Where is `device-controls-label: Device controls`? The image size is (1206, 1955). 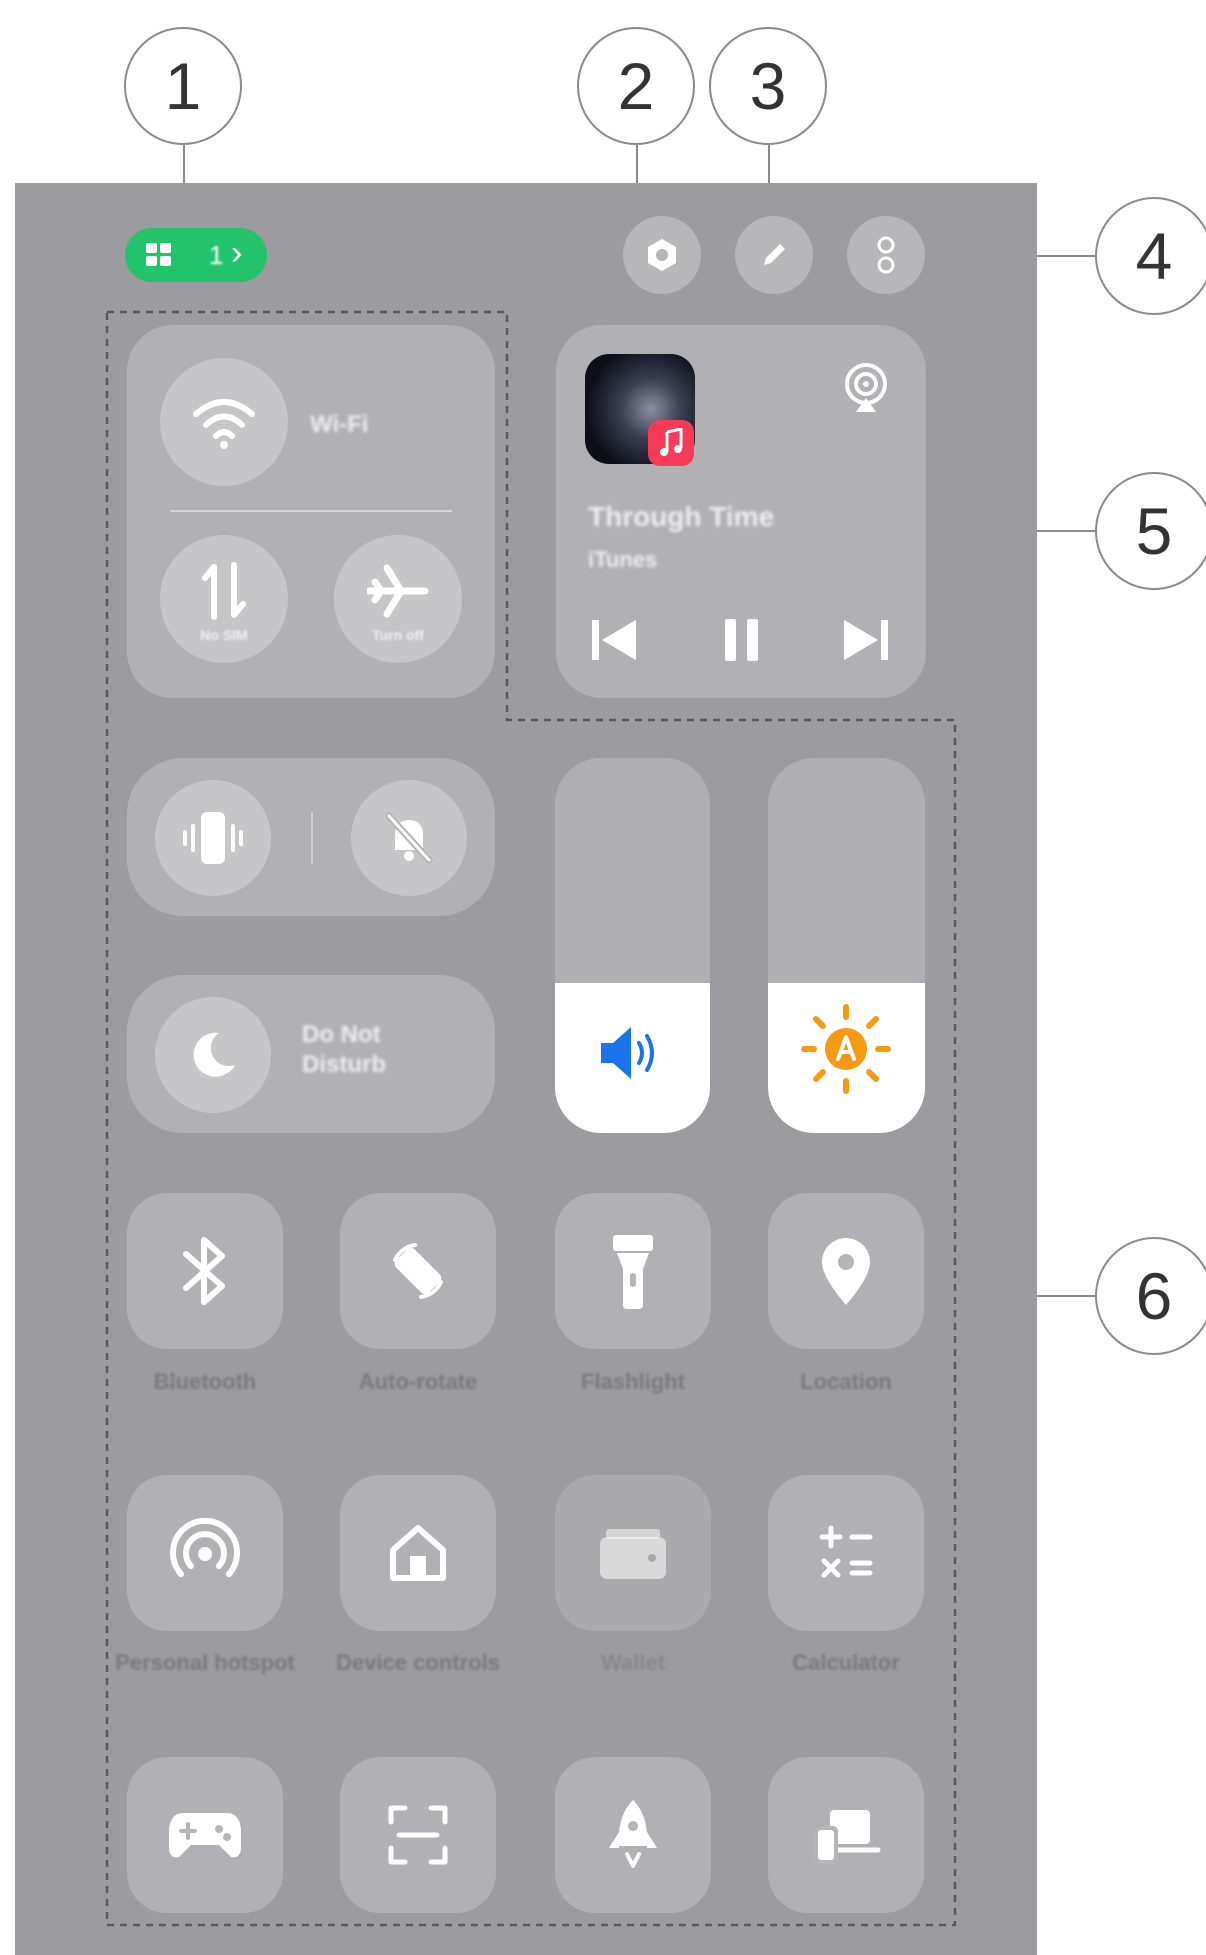 device-controls-label: Device controls is located at coordinates (418, 1662).